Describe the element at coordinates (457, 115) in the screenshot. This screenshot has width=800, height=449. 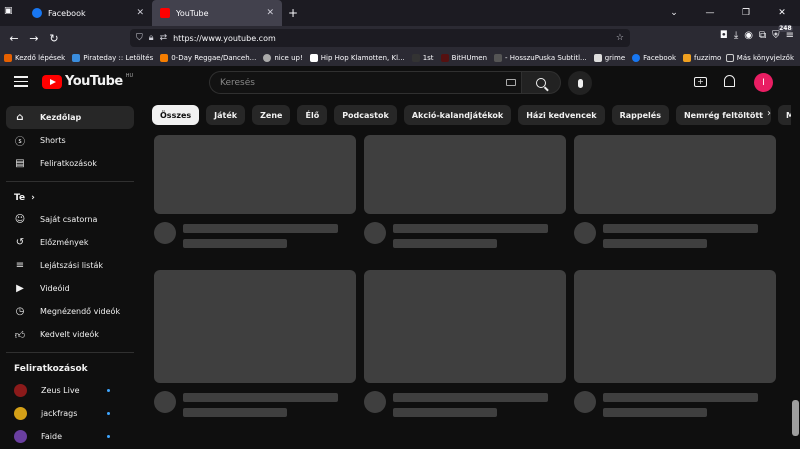
I see `chip-action-adventure: Akció-kalandjátékok` at that location.